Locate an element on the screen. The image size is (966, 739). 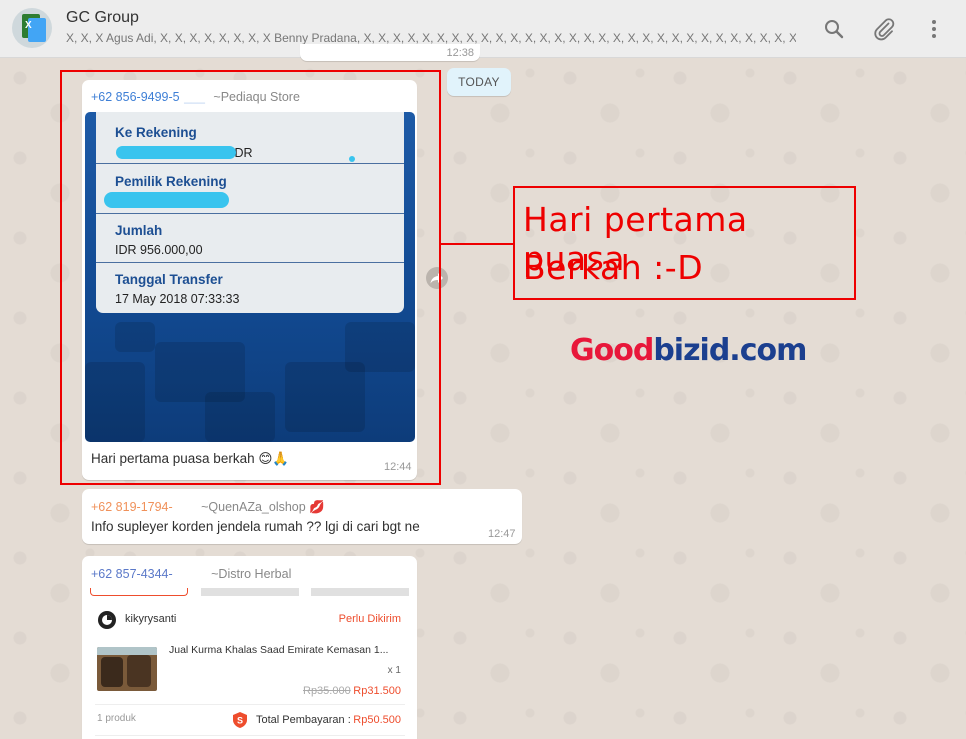
shop-avatar-icon is located at coordinates (107, 620).